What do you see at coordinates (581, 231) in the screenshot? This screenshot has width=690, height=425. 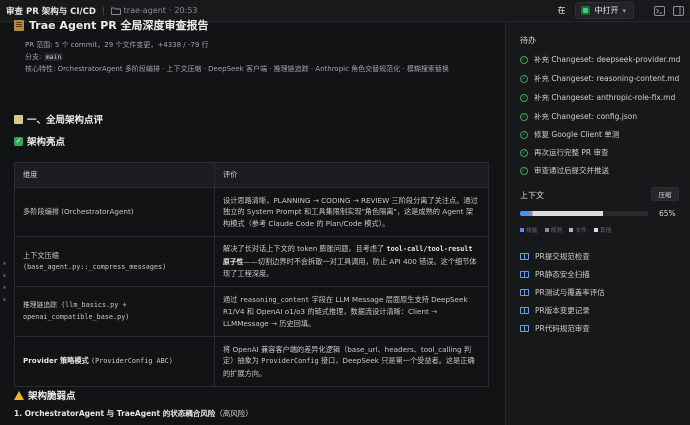 I see `legend-label: 文件` at bounding box center [581, 231].